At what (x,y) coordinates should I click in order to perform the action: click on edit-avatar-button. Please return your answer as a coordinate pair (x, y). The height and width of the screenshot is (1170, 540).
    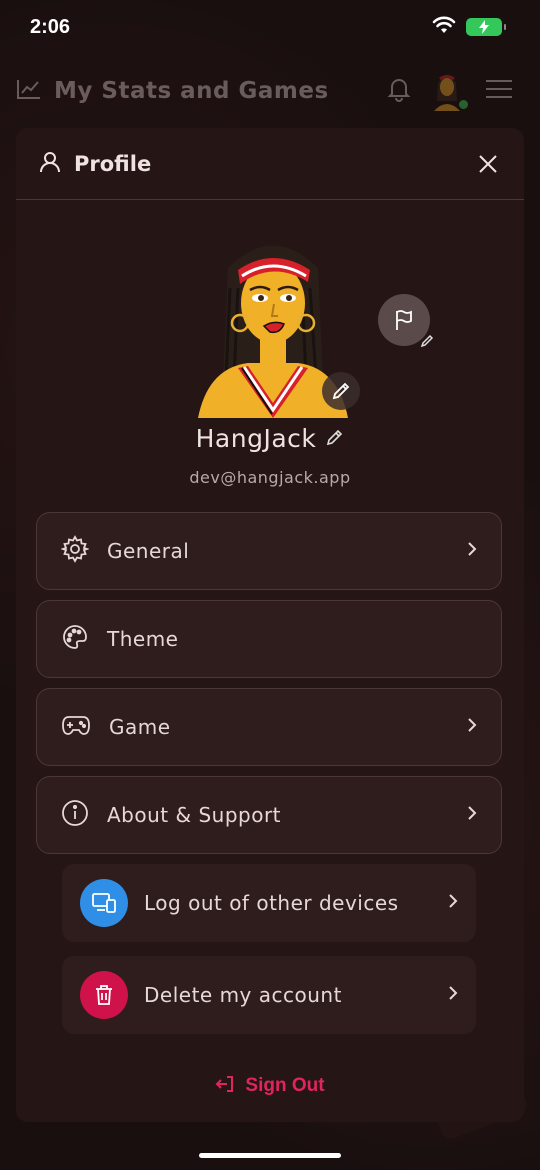
    Looking at the image, I should click on (341, 391).